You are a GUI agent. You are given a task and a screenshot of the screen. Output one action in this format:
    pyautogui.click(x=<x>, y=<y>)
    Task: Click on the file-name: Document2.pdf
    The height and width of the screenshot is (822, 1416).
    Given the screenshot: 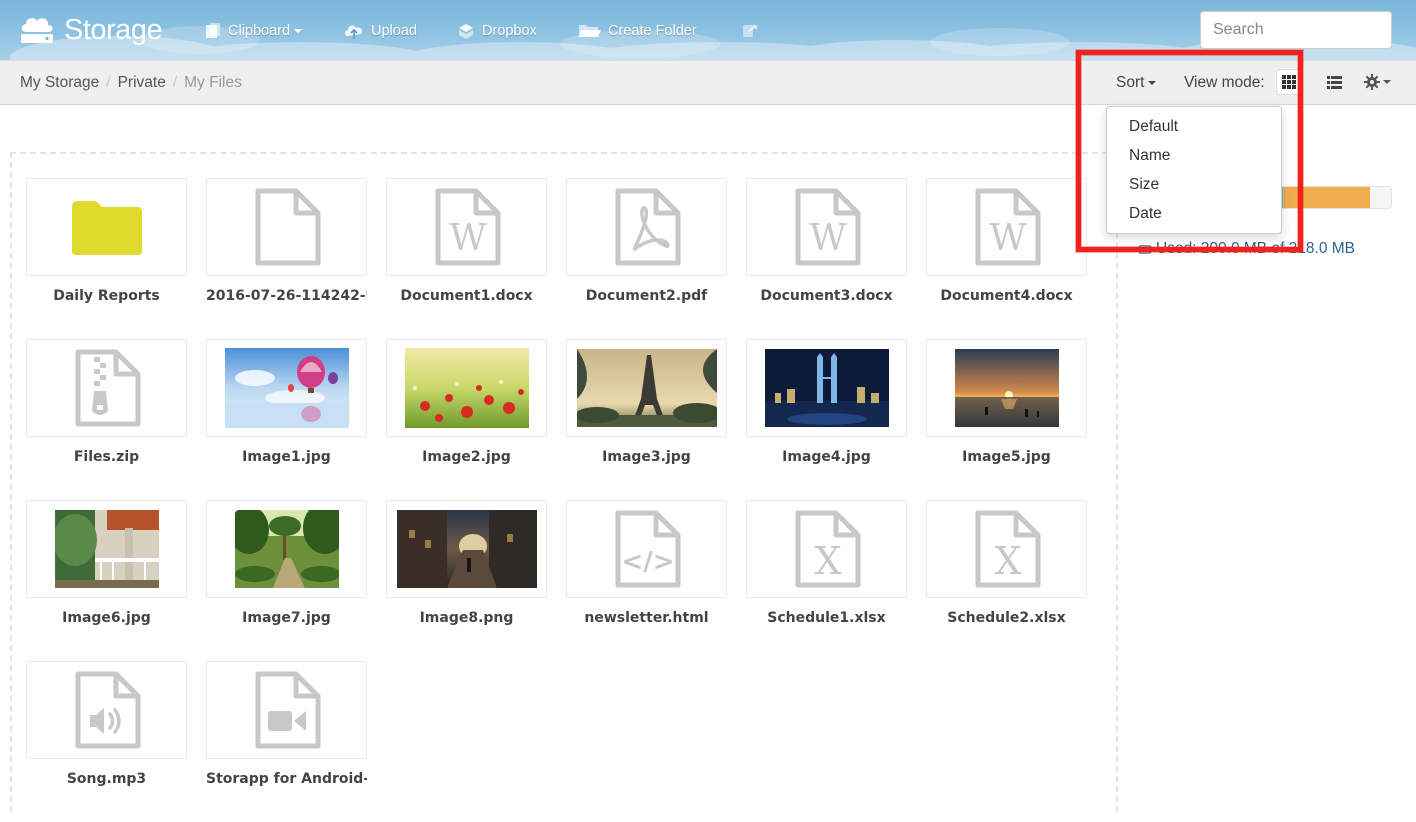 What is the action you would take?
    pyautogui.click(x=646, y=296)
    